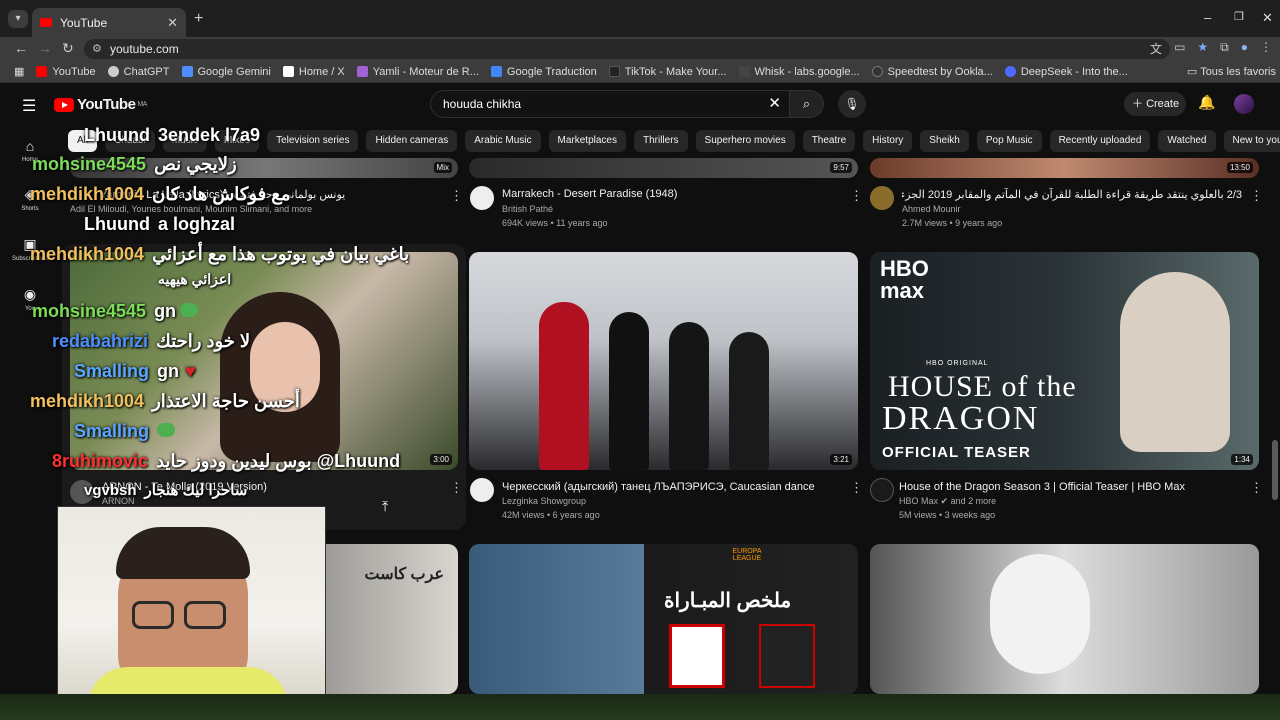  Describe the element at coordinates (87, 401) in the screenshot. I see `chat-username: mehdikh1004` at that location.